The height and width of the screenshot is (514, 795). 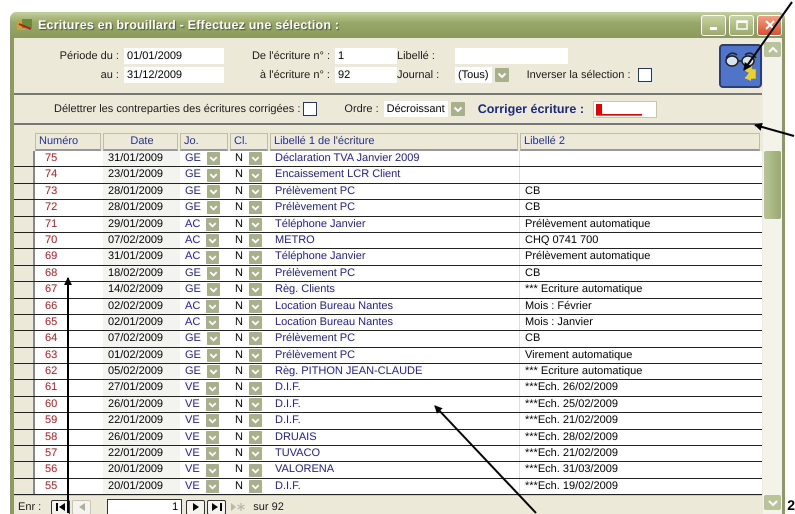 What do you see at coordinates (60, 507) in the screenshot?
I see `first-record-button` at bounding box center [60, 507].